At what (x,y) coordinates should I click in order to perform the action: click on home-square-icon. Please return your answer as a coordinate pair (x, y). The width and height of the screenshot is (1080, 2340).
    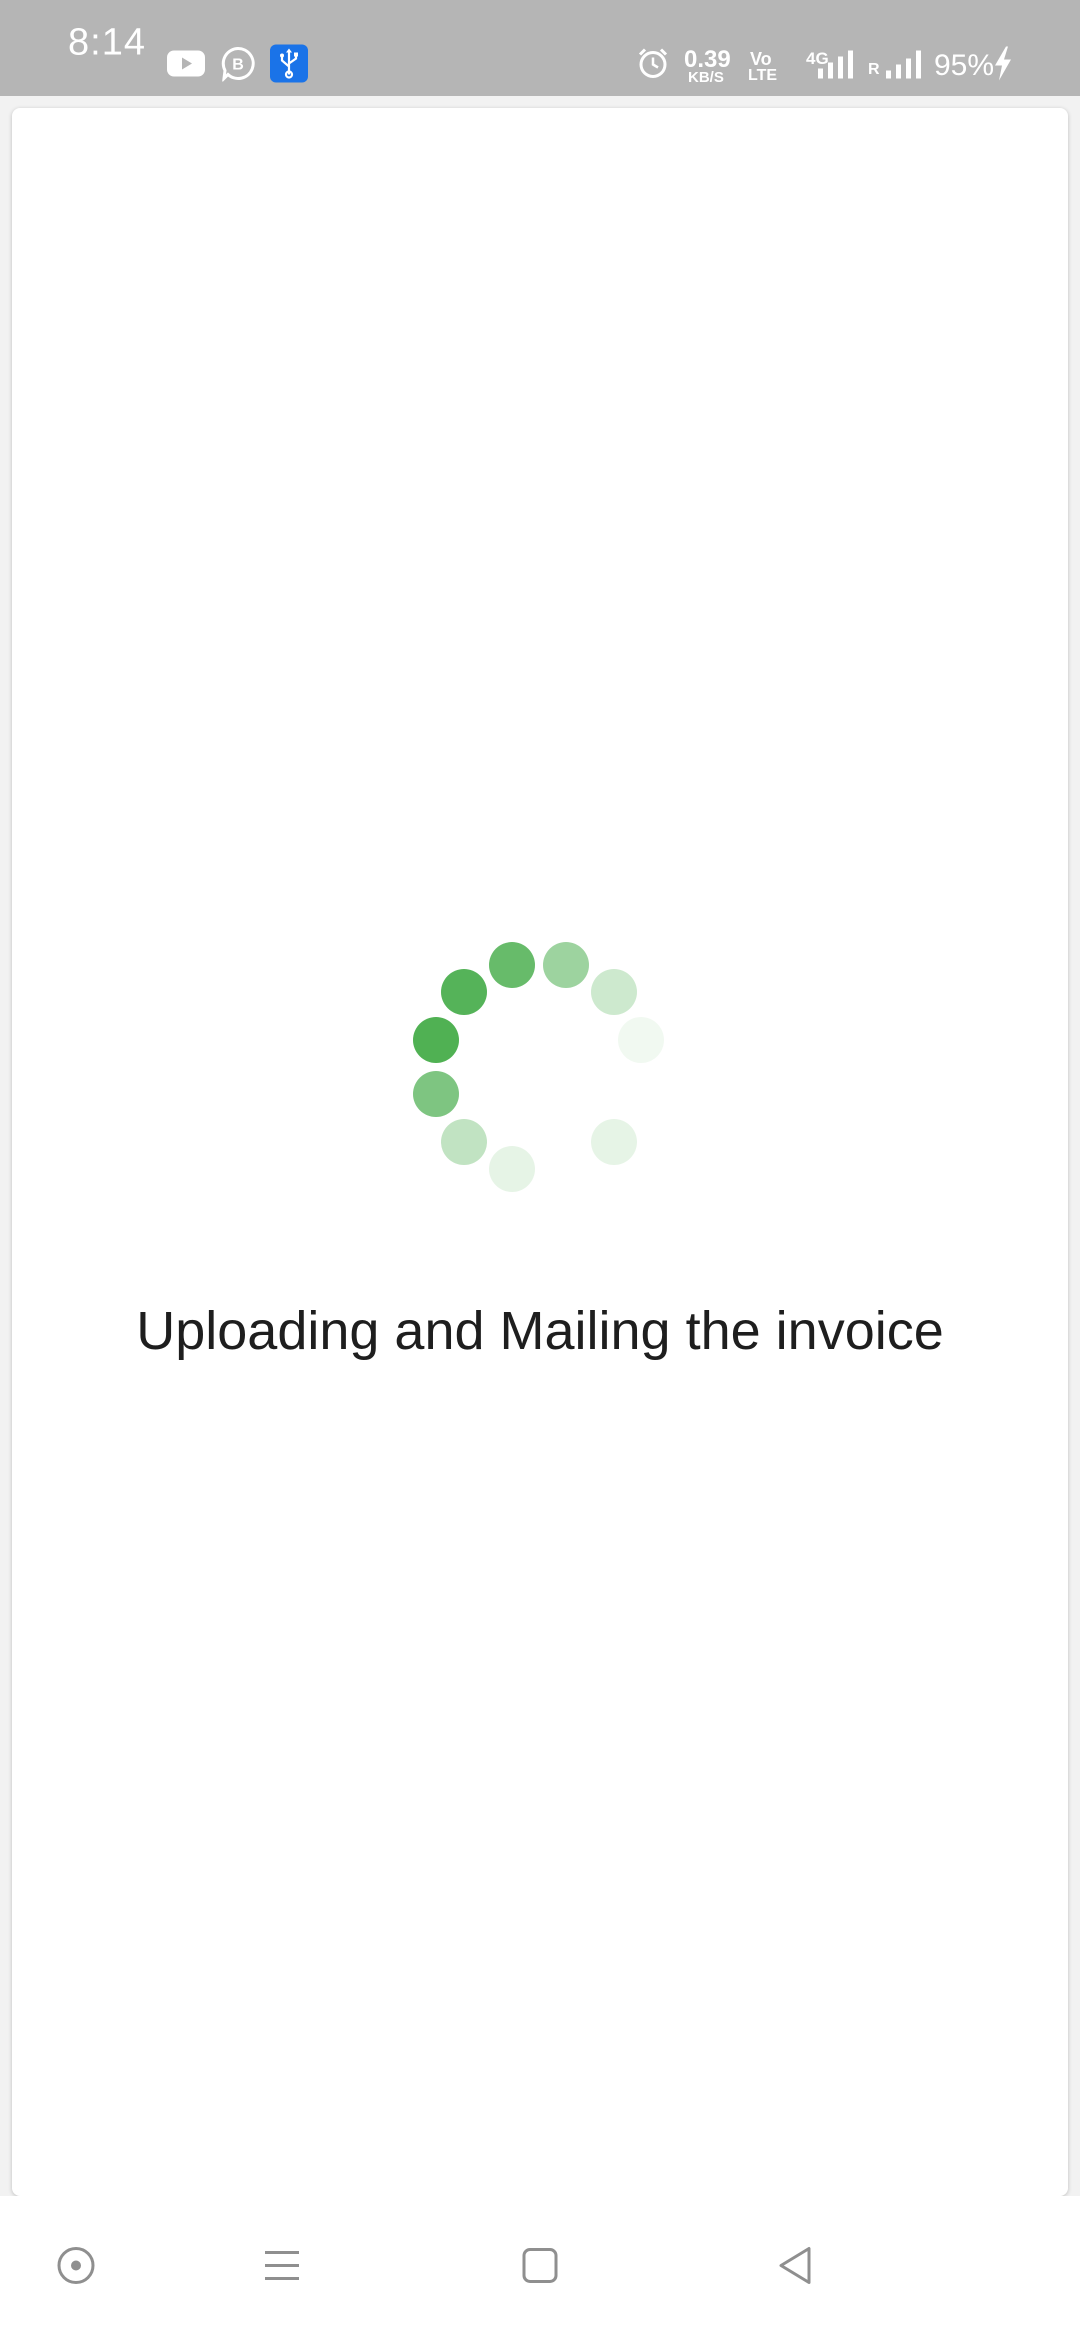
    Looking at the image, I should click on (540, 2265).